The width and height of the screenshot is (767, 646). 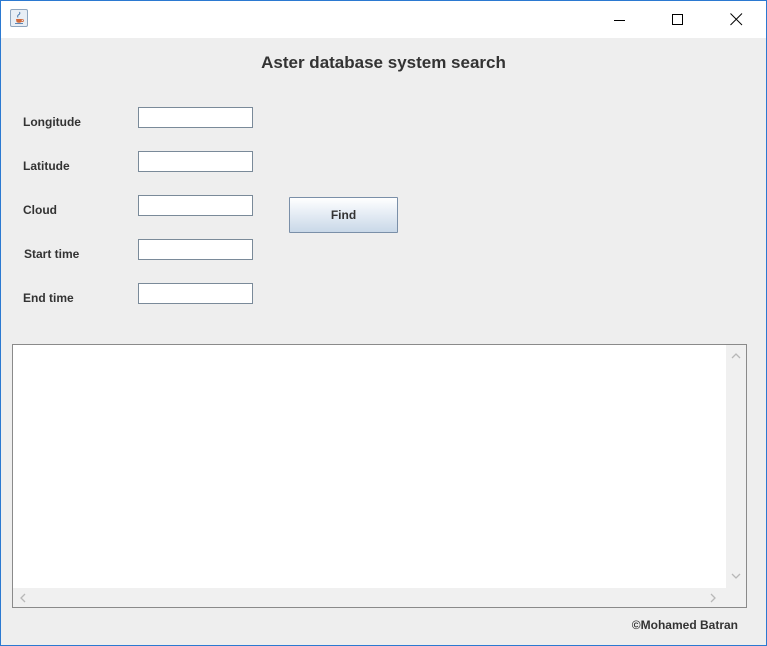 I want to click on close-button, so click(x=736, y=19).